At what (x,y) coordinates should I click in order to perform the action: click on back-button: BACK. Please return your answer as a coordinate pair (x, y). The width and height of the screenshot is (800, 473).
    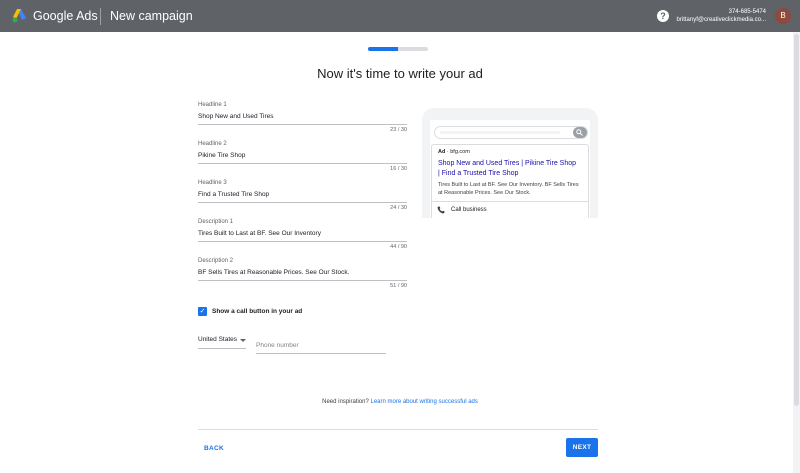
    Looking at the image, I should click on (214, 448).